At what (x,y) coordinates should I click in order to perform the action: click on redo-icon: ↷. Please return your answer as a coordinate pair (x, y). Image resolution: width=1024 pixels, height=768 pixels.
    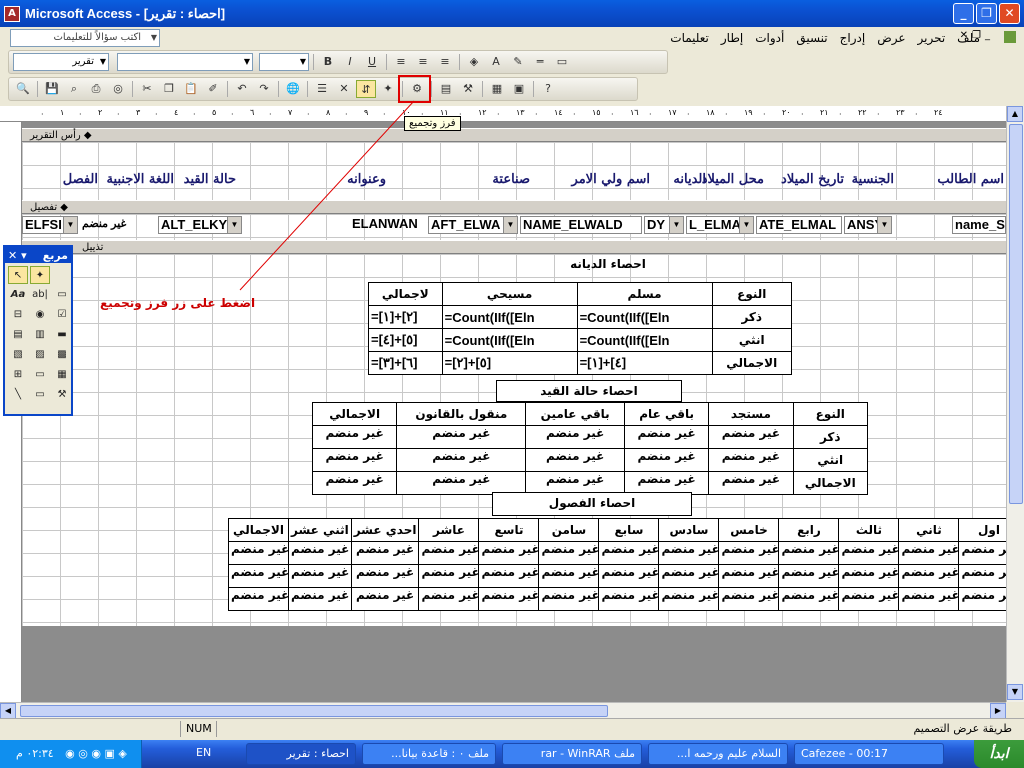
    Looking at the image, I should click on (264, 89).